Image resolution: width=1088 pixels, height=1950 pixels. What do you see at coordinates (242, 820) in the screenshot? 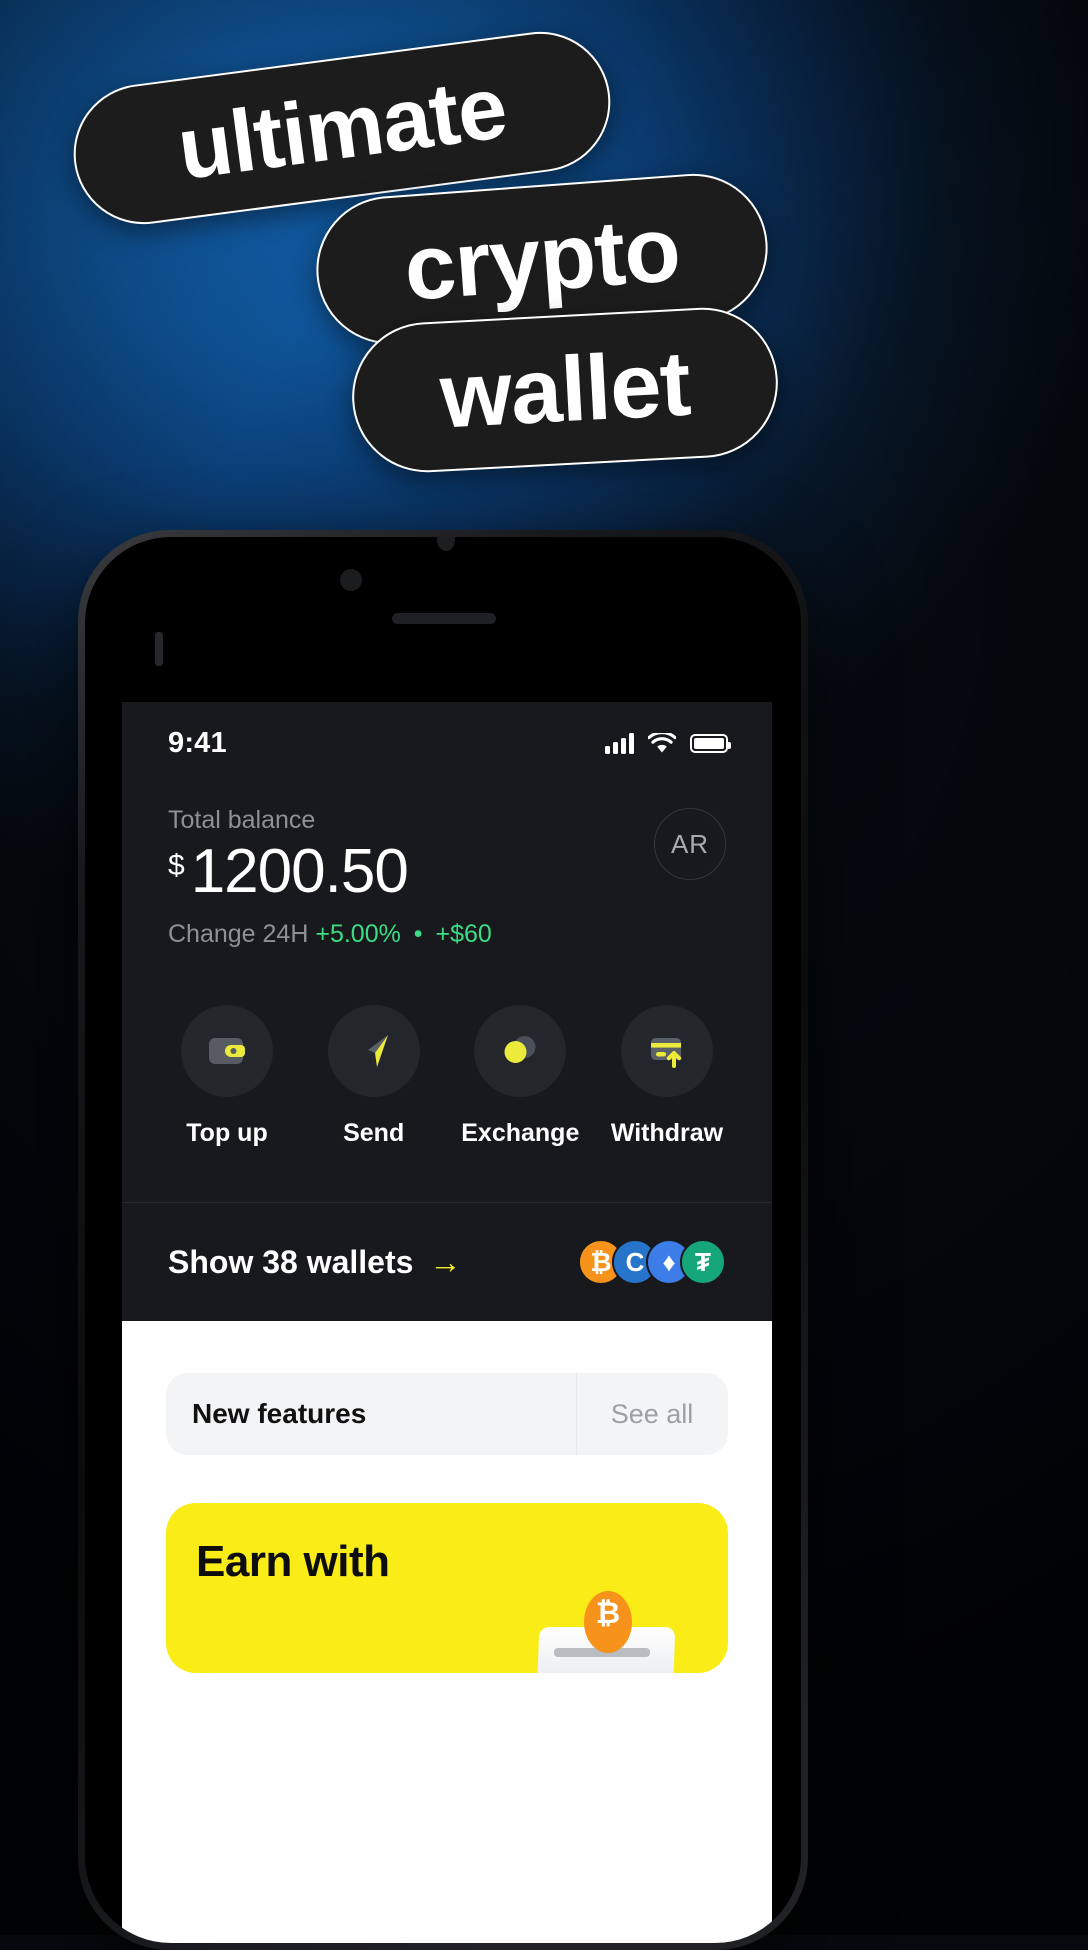
I see `total-balance-label: Total balance` at bounding box center [242, 820].